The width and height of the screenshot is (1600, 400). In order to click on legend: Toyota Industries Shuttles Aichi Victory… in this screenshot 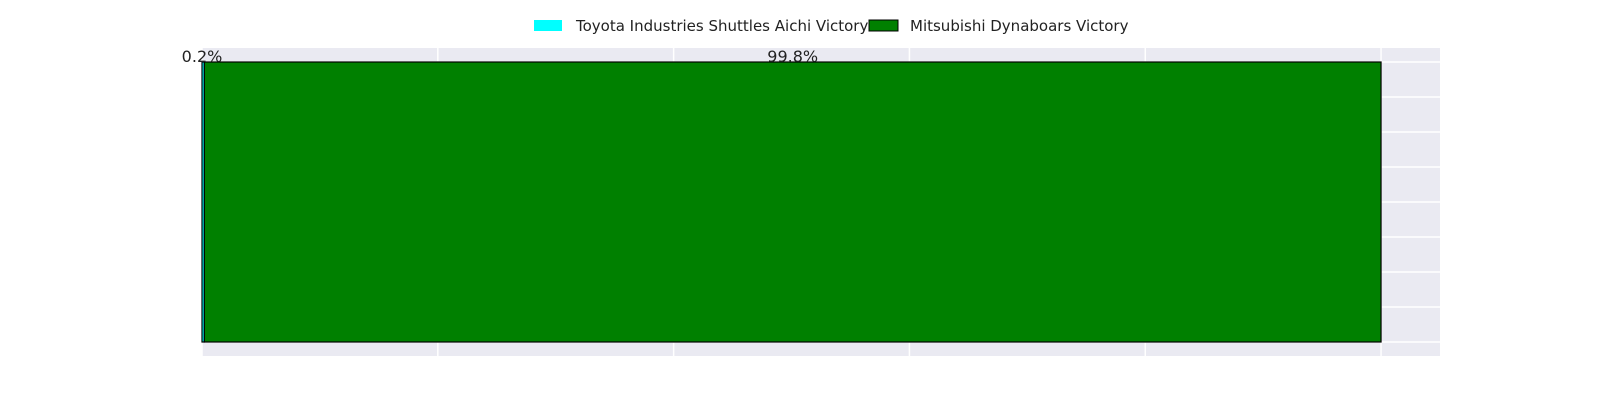, I will do `click(831, 26)`.